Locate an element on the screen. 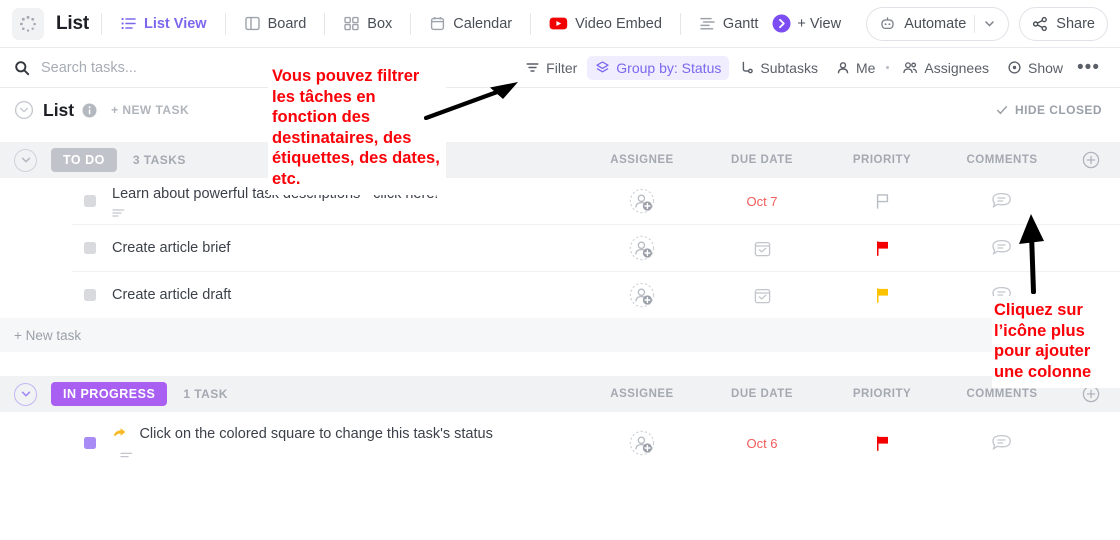 This screenshot has width=1120, height=540. add-view-button: + View is located at coordinates (819, 24).